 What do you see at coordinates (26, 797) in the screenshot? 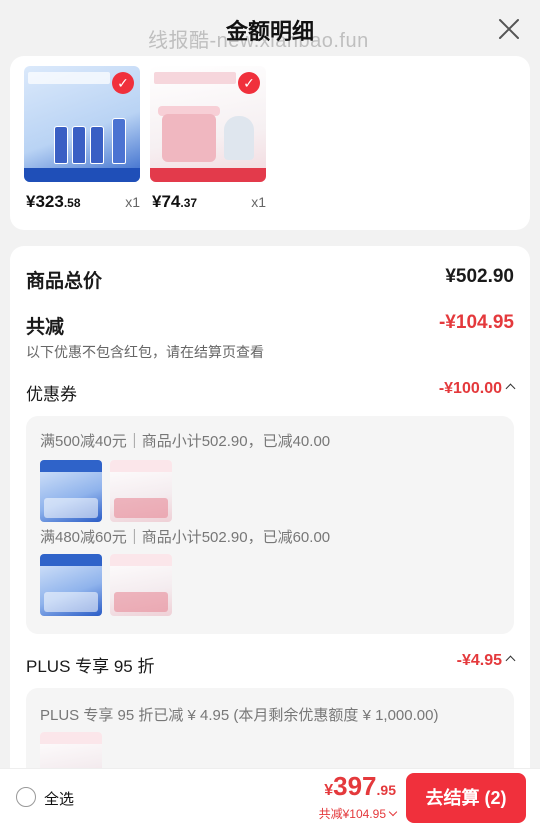
I see `select-all-radio` at bounding box center [26, 797].